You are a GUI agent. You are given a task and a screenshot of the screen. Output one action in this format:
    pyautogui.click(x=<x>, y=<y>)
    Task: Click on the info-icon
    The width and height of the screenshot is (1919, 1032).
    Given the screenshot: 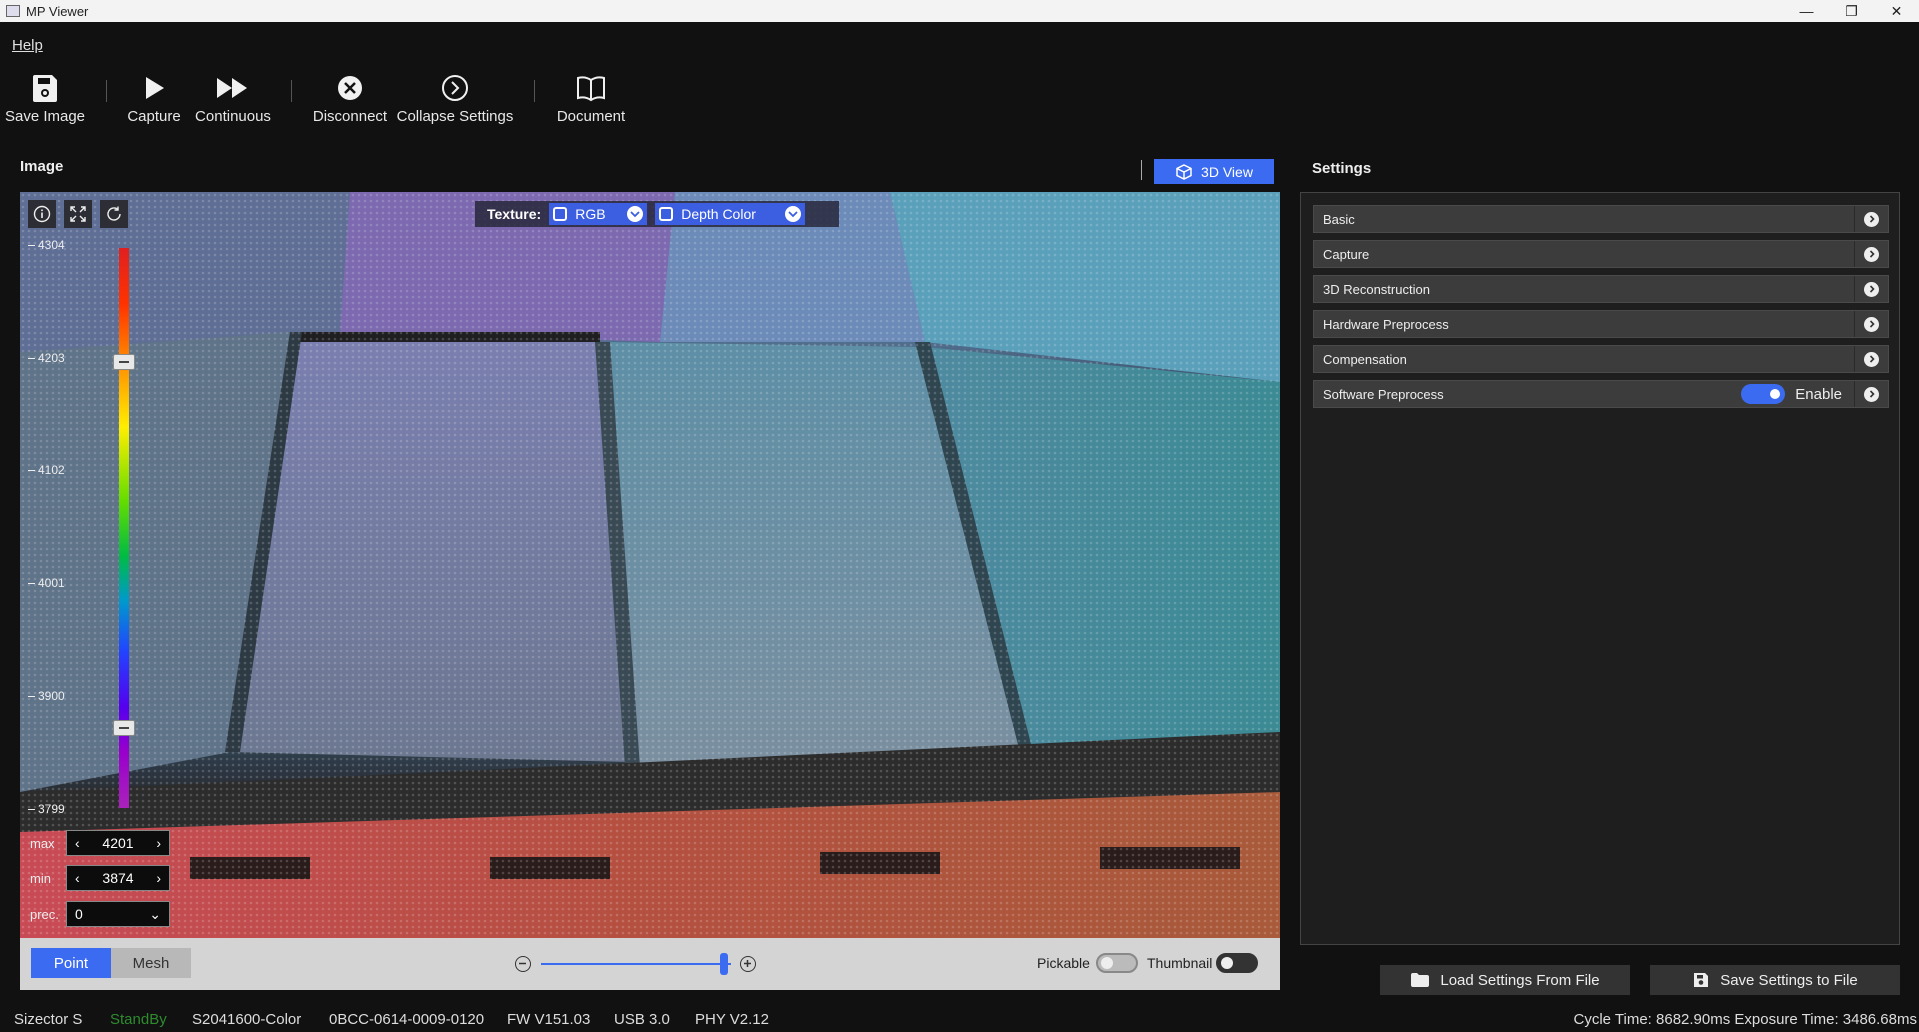 What is the action you would take?
    pyautogui.click(x=42, y=214)
    